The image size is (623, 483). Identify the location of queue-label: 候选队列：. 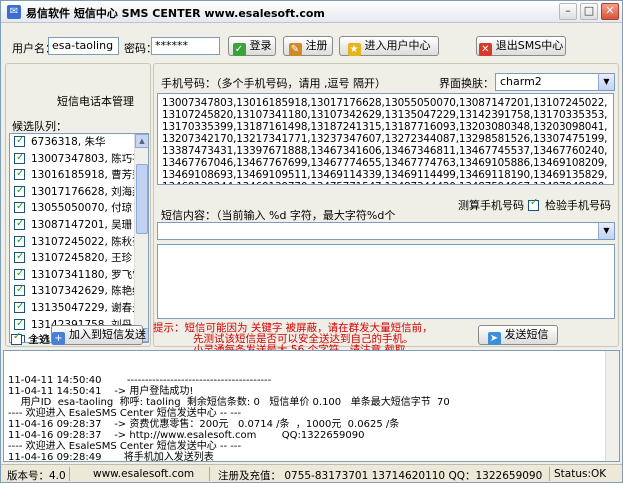
(39, 126).